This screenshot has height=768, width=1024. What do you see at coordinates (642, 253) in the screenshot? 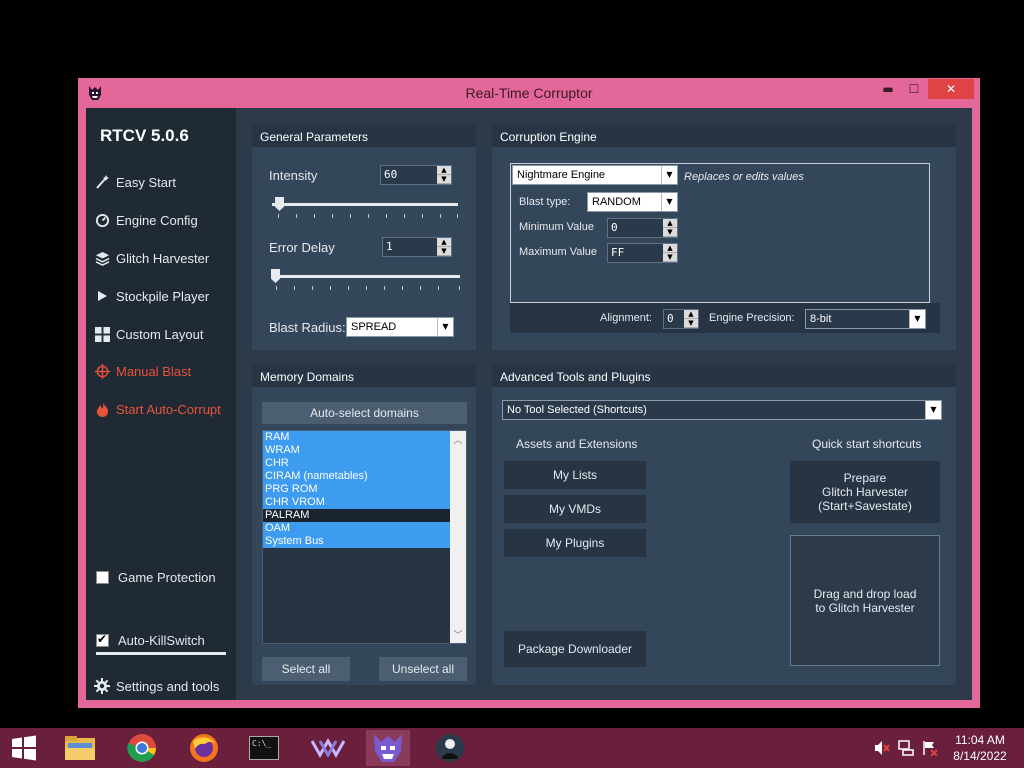
I see `max-value-stepper: FF ▲ ▼` at bounding box center [642, 253].